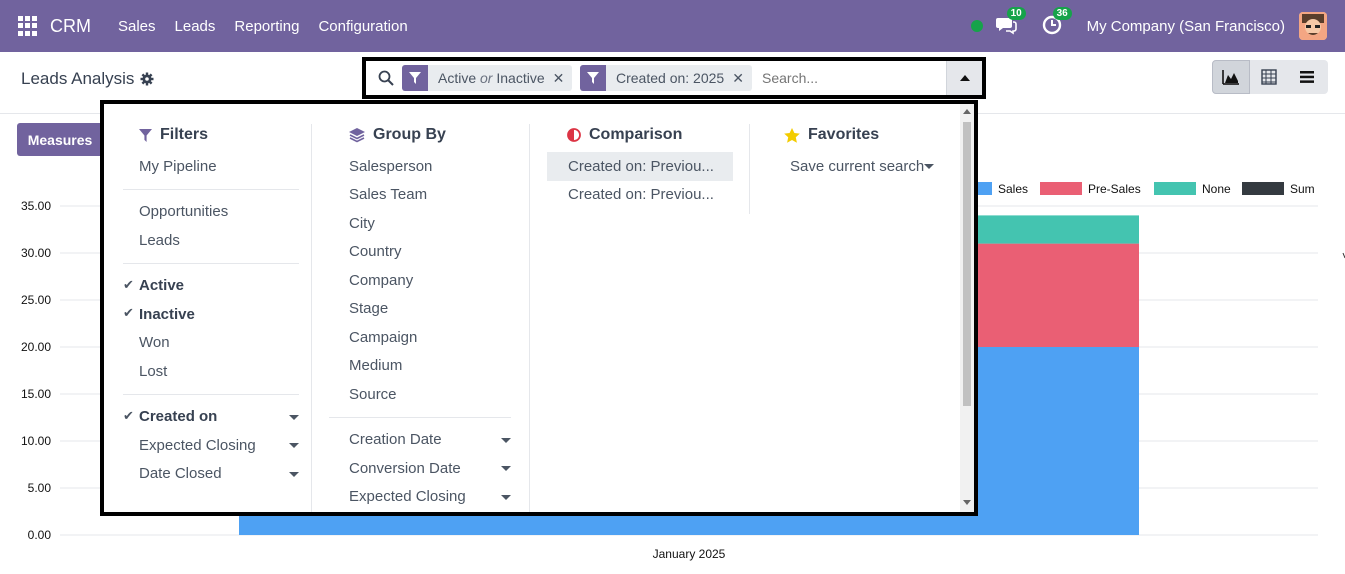 Image resolution: width=1345 pixels, height=574 pixels. Describe the element at coordinates (430, 394) in the screenshot. I see `groupby-item: Source` at that location.